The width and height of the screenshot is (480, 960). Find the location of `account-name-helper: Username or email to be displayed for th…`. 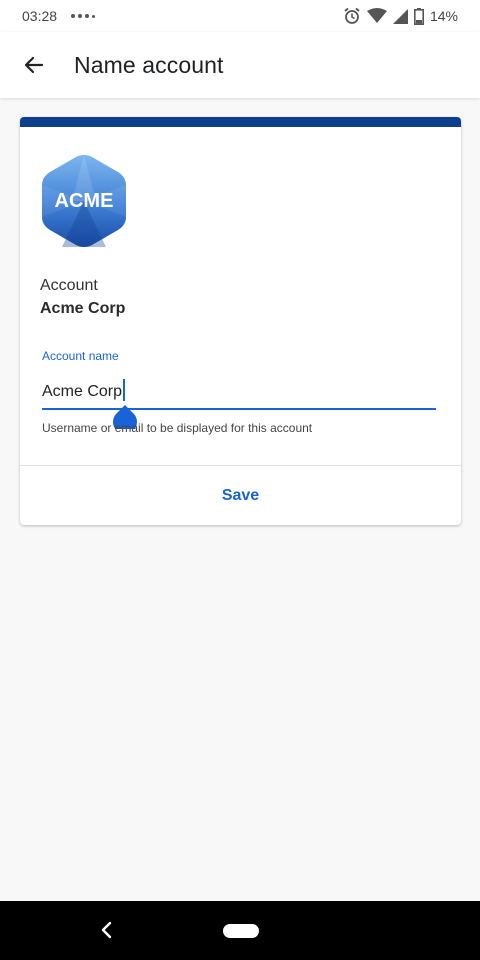

account-name-helper: Username or email to be displayed for th… is located at coordinates (177, 428).